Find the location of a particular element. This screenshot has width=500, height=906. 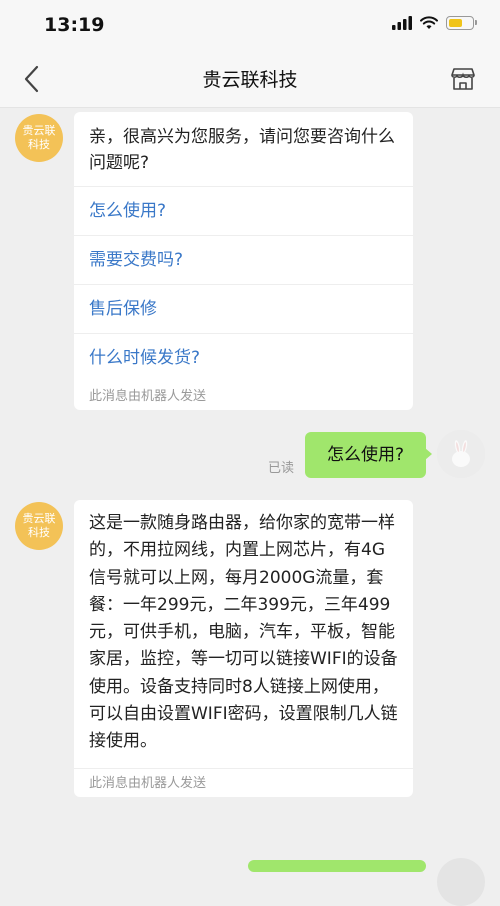

page-title: 贵云联科技 is located at coordinates (250, 80).